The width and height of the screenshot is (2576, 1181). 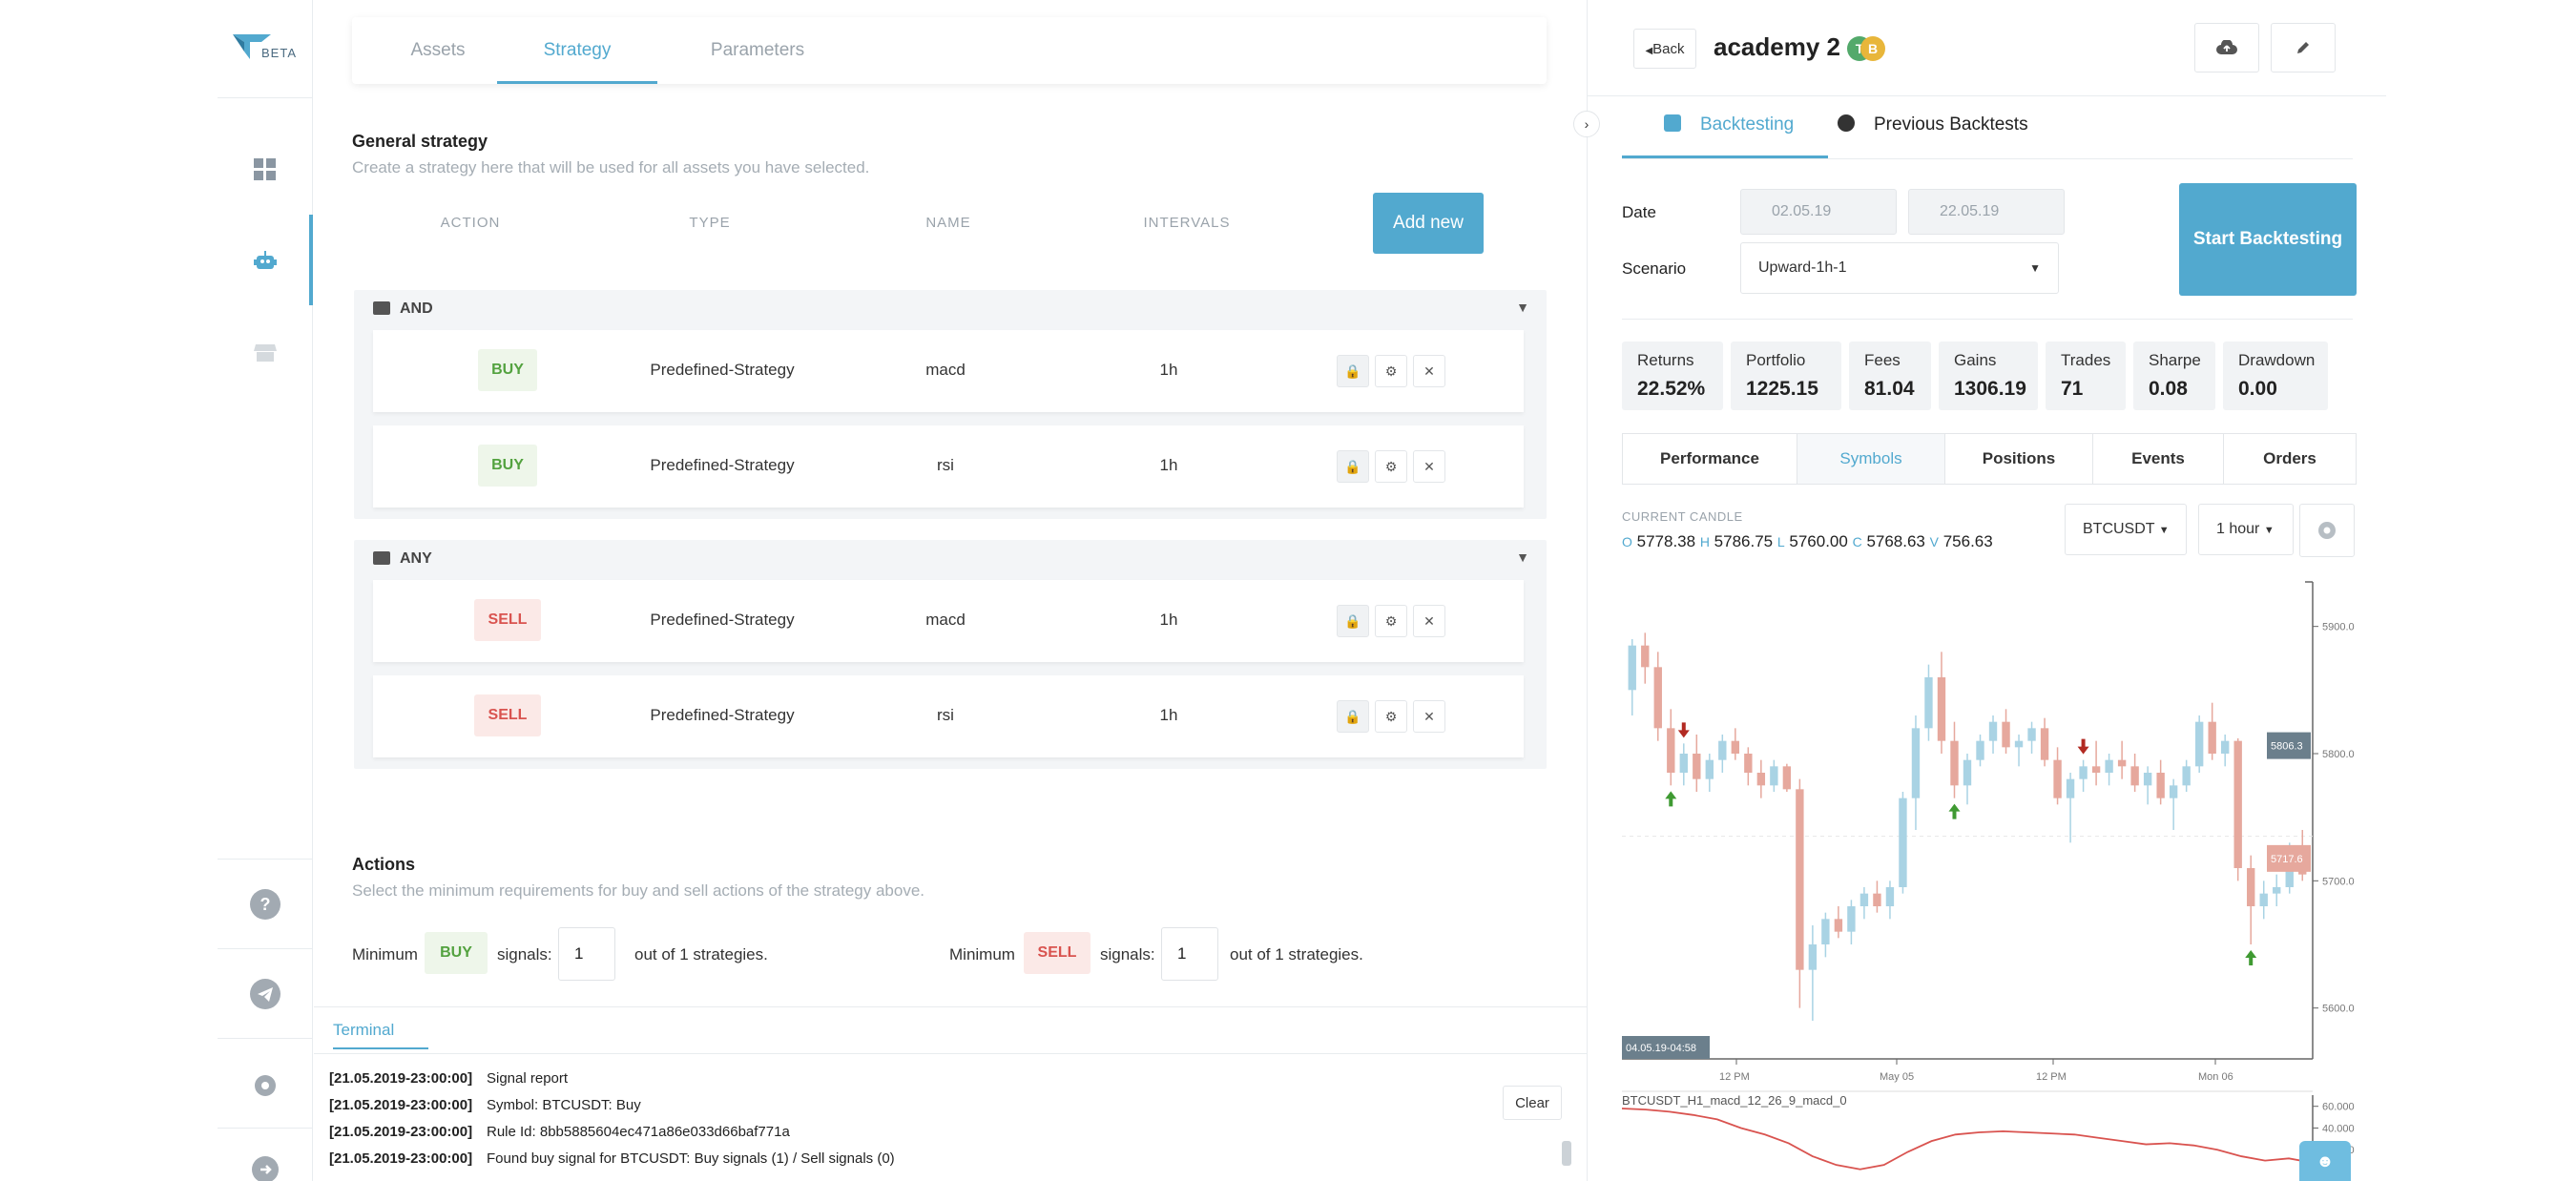 I want to click on tab-strategy: Strategy, so click(x=577, y=50).